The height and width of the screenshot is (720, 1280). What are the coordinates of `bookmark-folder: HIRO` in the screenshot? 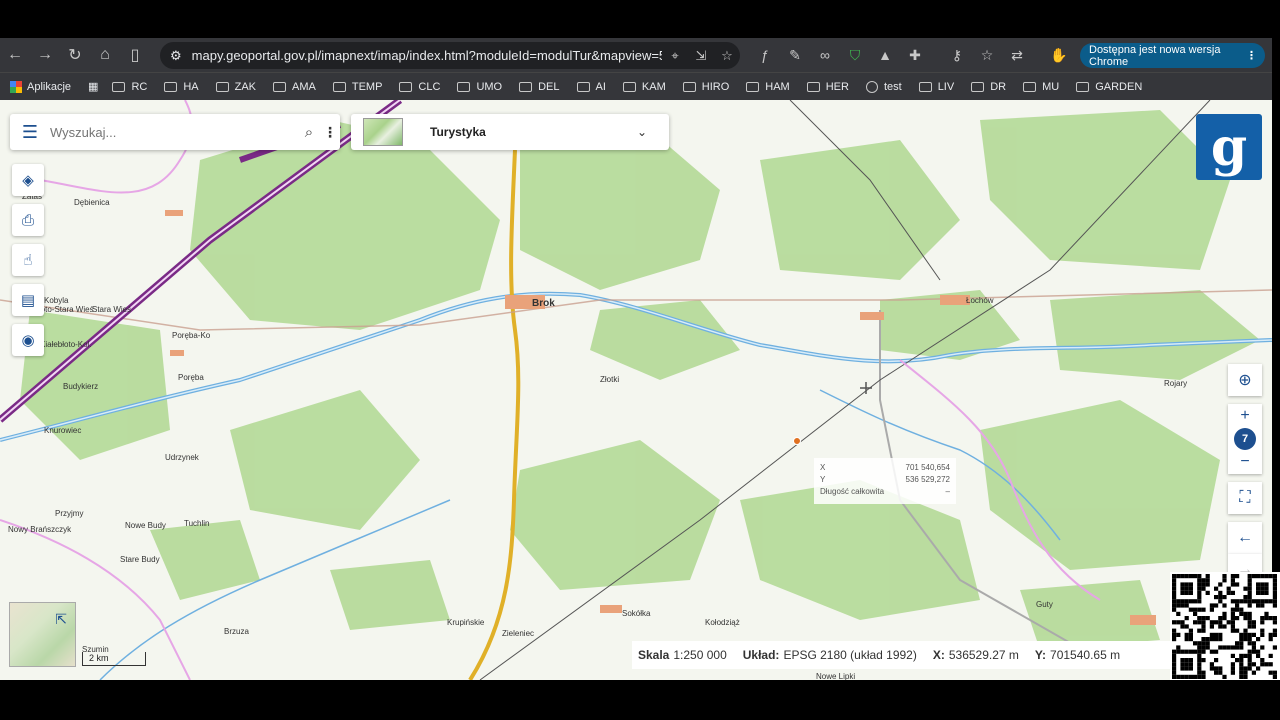 It's located at (705, 87).